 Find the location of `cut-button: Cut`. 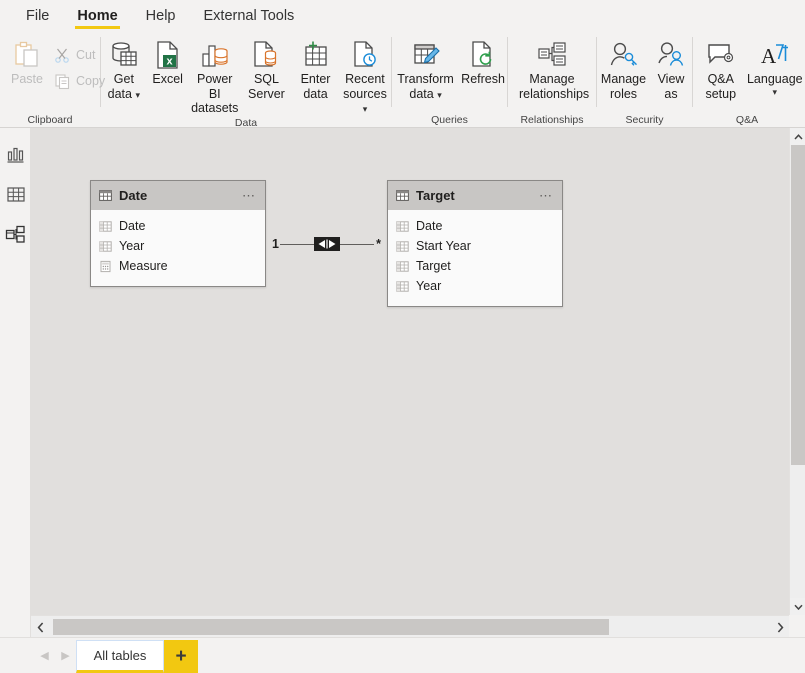

cut-button: Cut is located at coordinates (78, 55).